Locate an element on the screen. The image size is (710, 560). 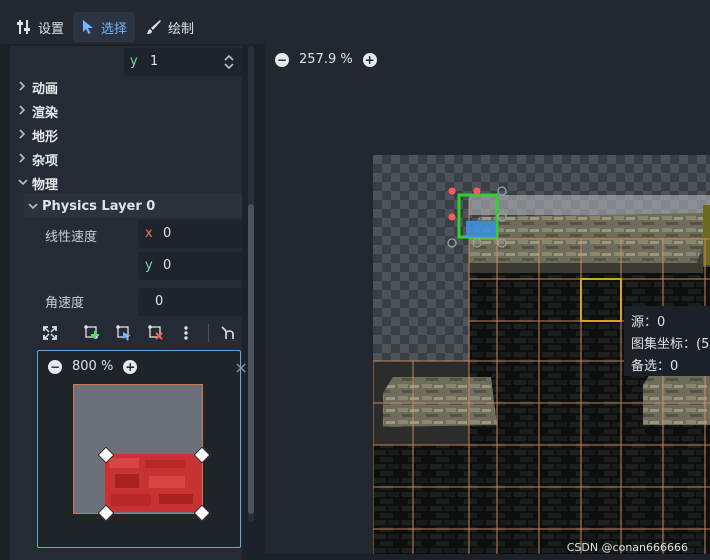
watermark: CSDN @conan666666 is located at coordinates (627, 547).